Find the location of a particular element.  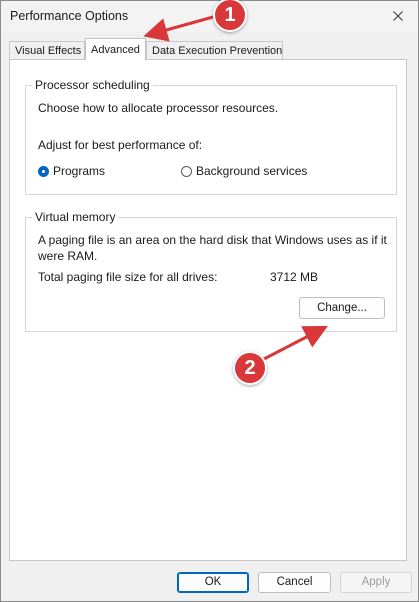

close-icon is located at coordinates (398, 16).